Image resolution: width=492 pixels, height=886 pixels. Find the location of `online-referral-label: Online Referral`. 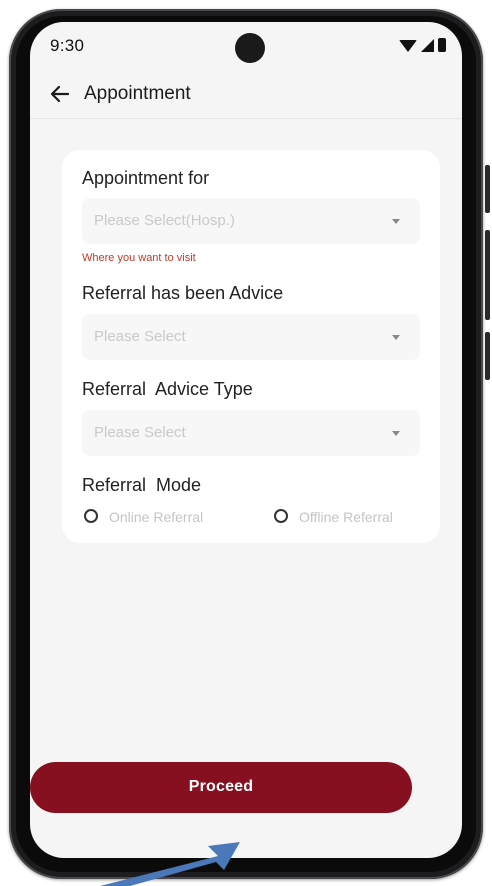

online-referral-label: Online Referral is located at coordinates (156, 517).